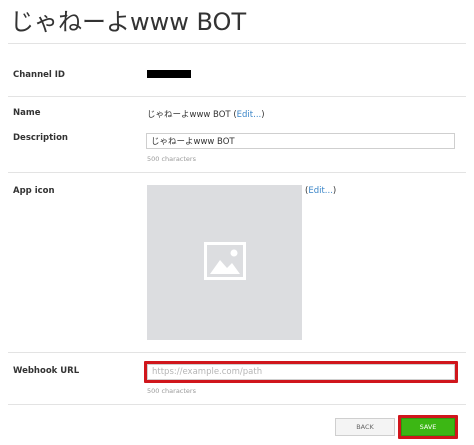 The width and height of the screenshot is (474, 445). What do you see at coordinates (27, 113) in the screenshot?
I see `name-label: Name` at bounding box center [27, 113].